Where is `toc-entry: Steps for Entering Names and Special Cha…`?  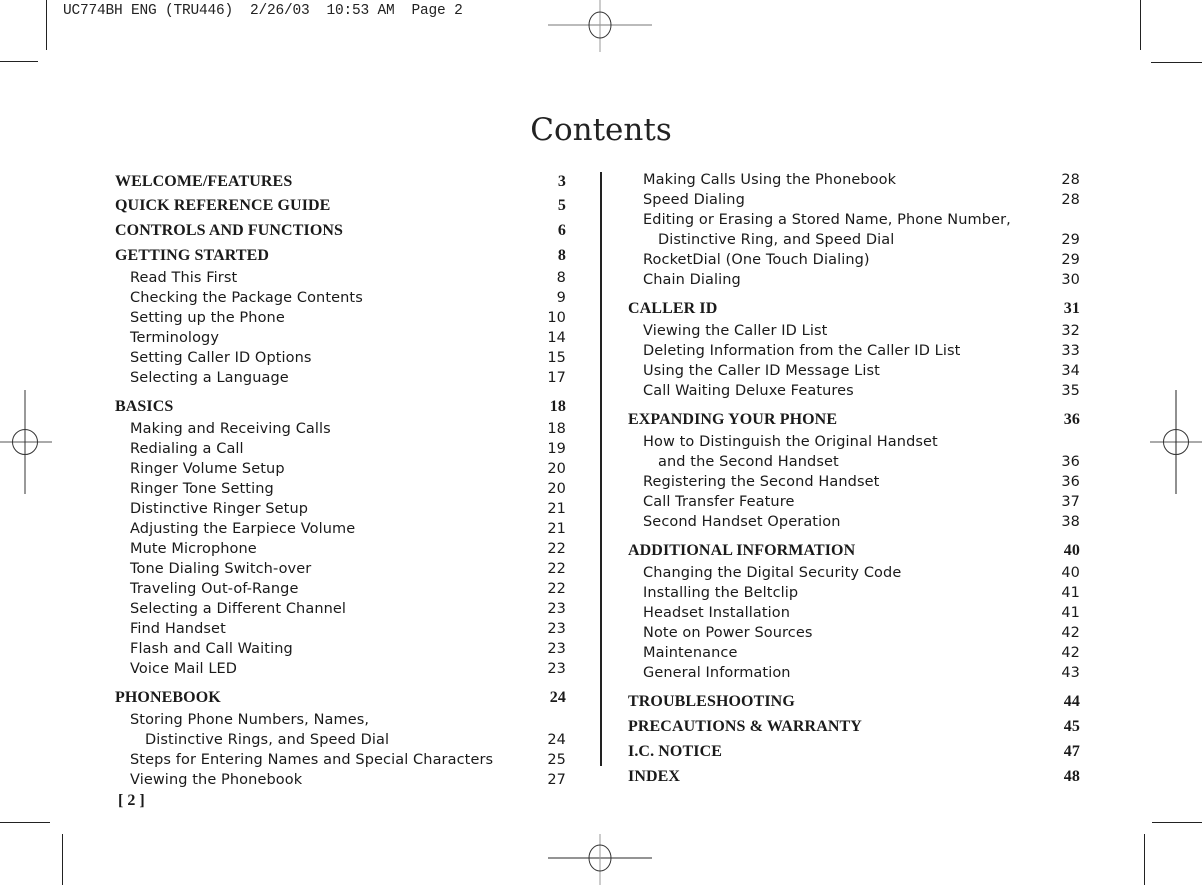 toc-entry: Steps for Entering Names and Special Cha… is located at coordinates (340, 760).